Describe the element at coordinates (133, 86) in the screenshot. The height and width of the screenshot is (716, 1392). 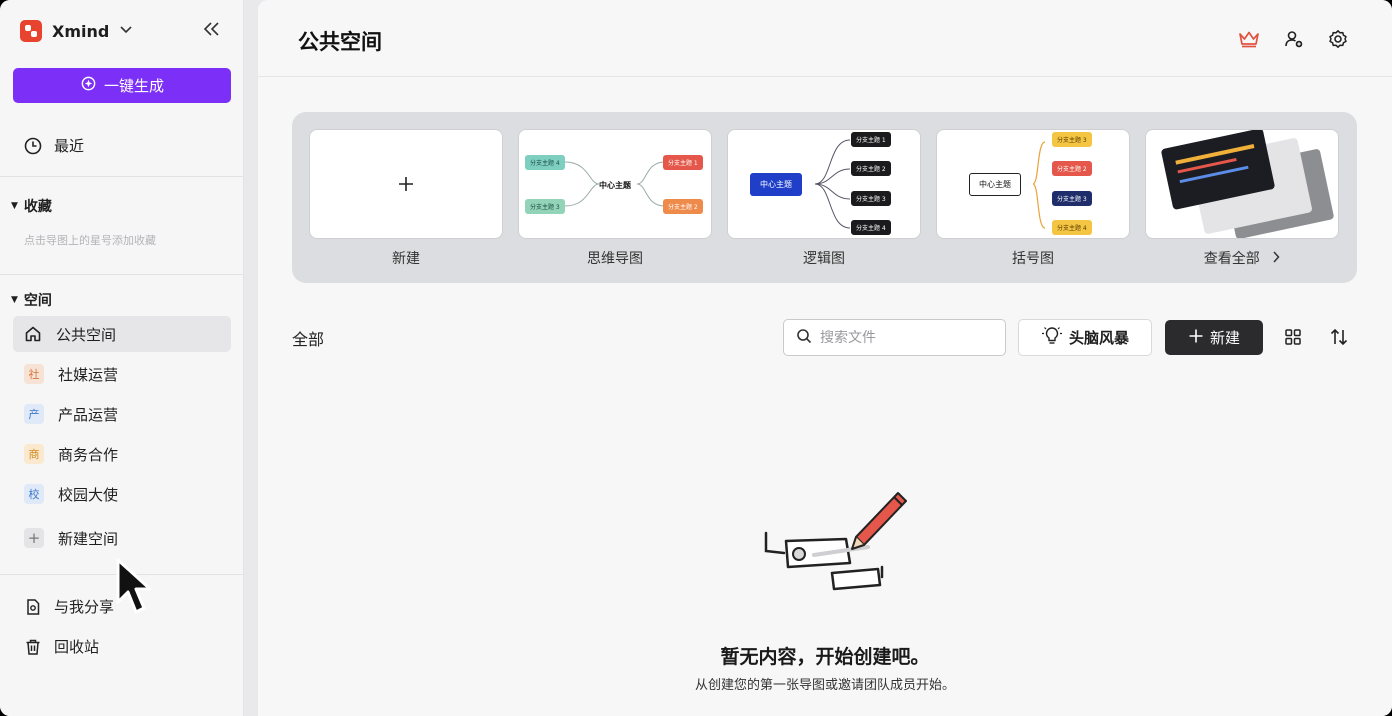
I see `generate-label: 一键生成` at that location.